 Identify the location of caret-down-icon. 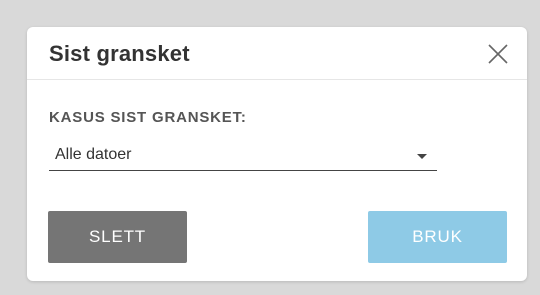
(422, 156).